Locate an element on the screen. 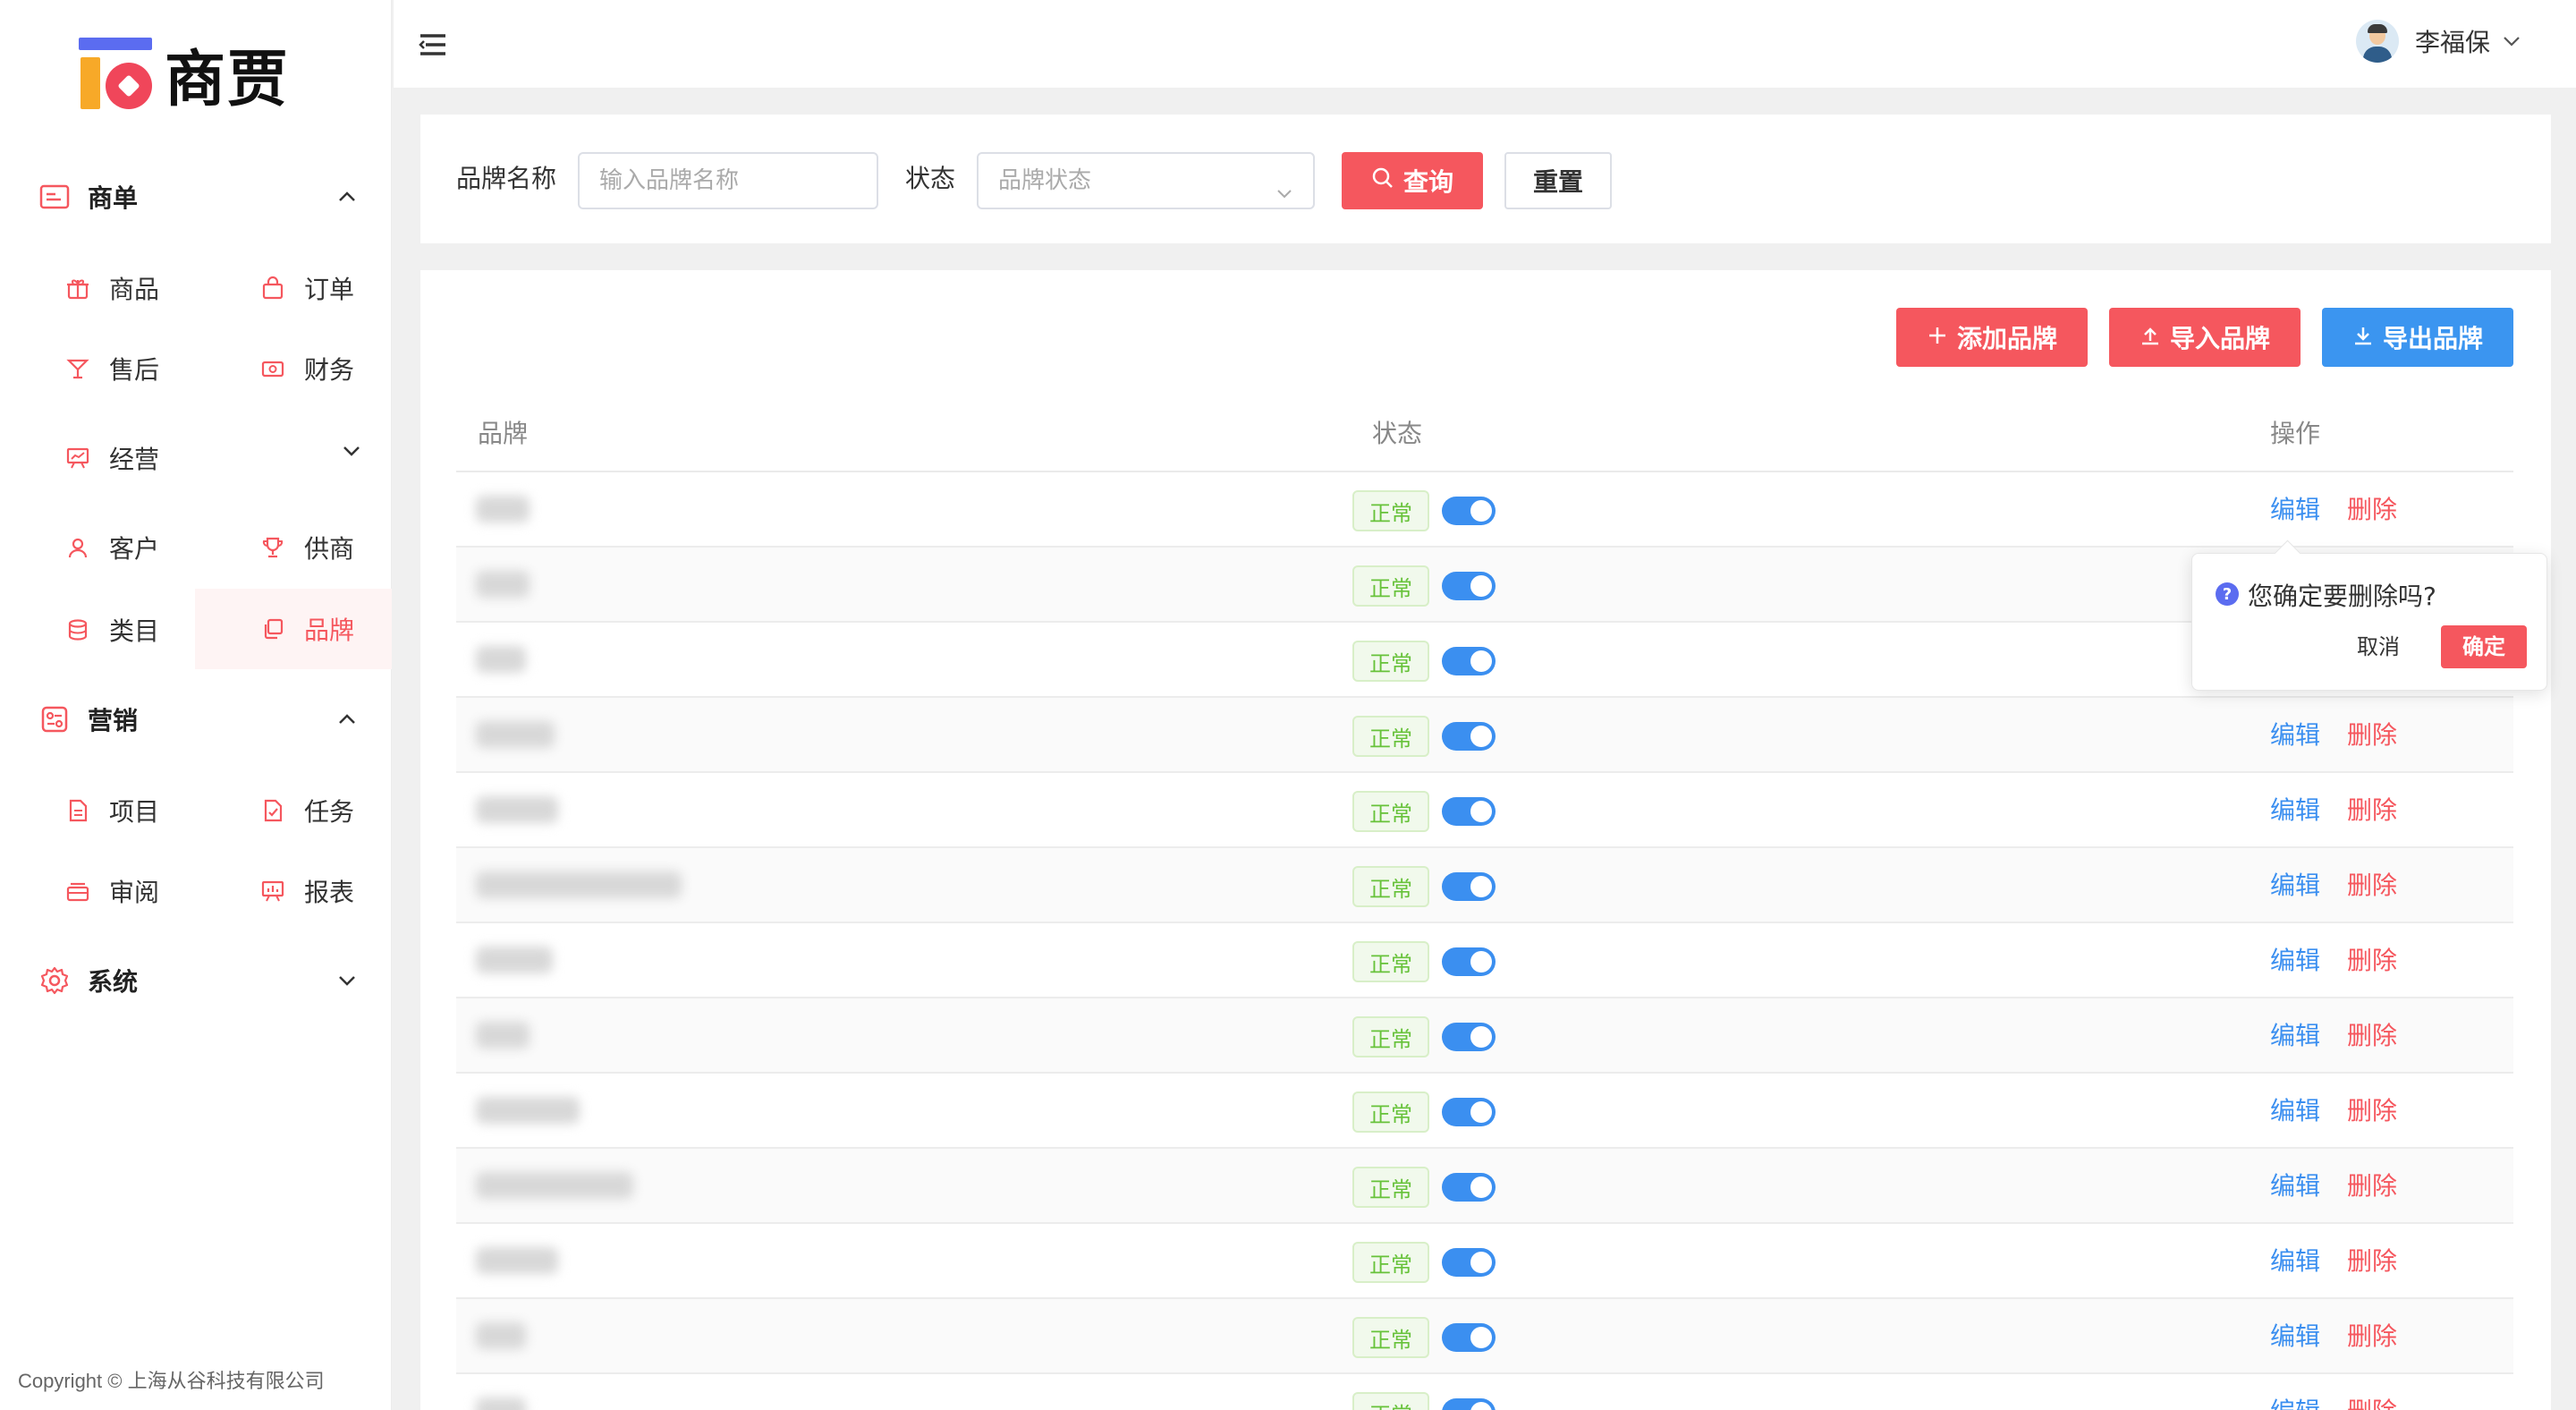  status-select: 品牌状态 is located at coordinates (1146, 180).